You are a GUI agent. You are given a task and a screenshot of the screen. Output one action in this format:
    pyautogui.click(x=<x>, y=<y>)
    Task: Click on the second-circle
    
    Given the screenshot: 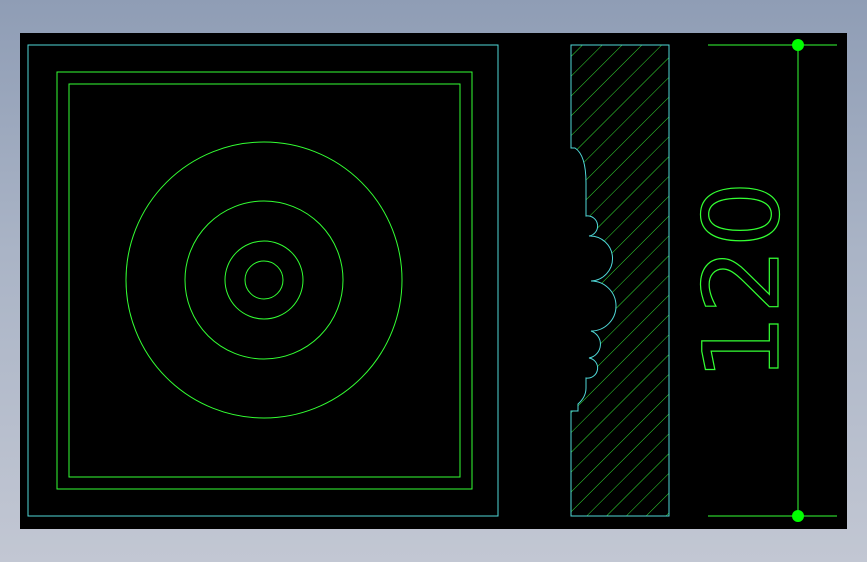 What is the action you would take?
    pyautogui.click(x=264, y=280)
    